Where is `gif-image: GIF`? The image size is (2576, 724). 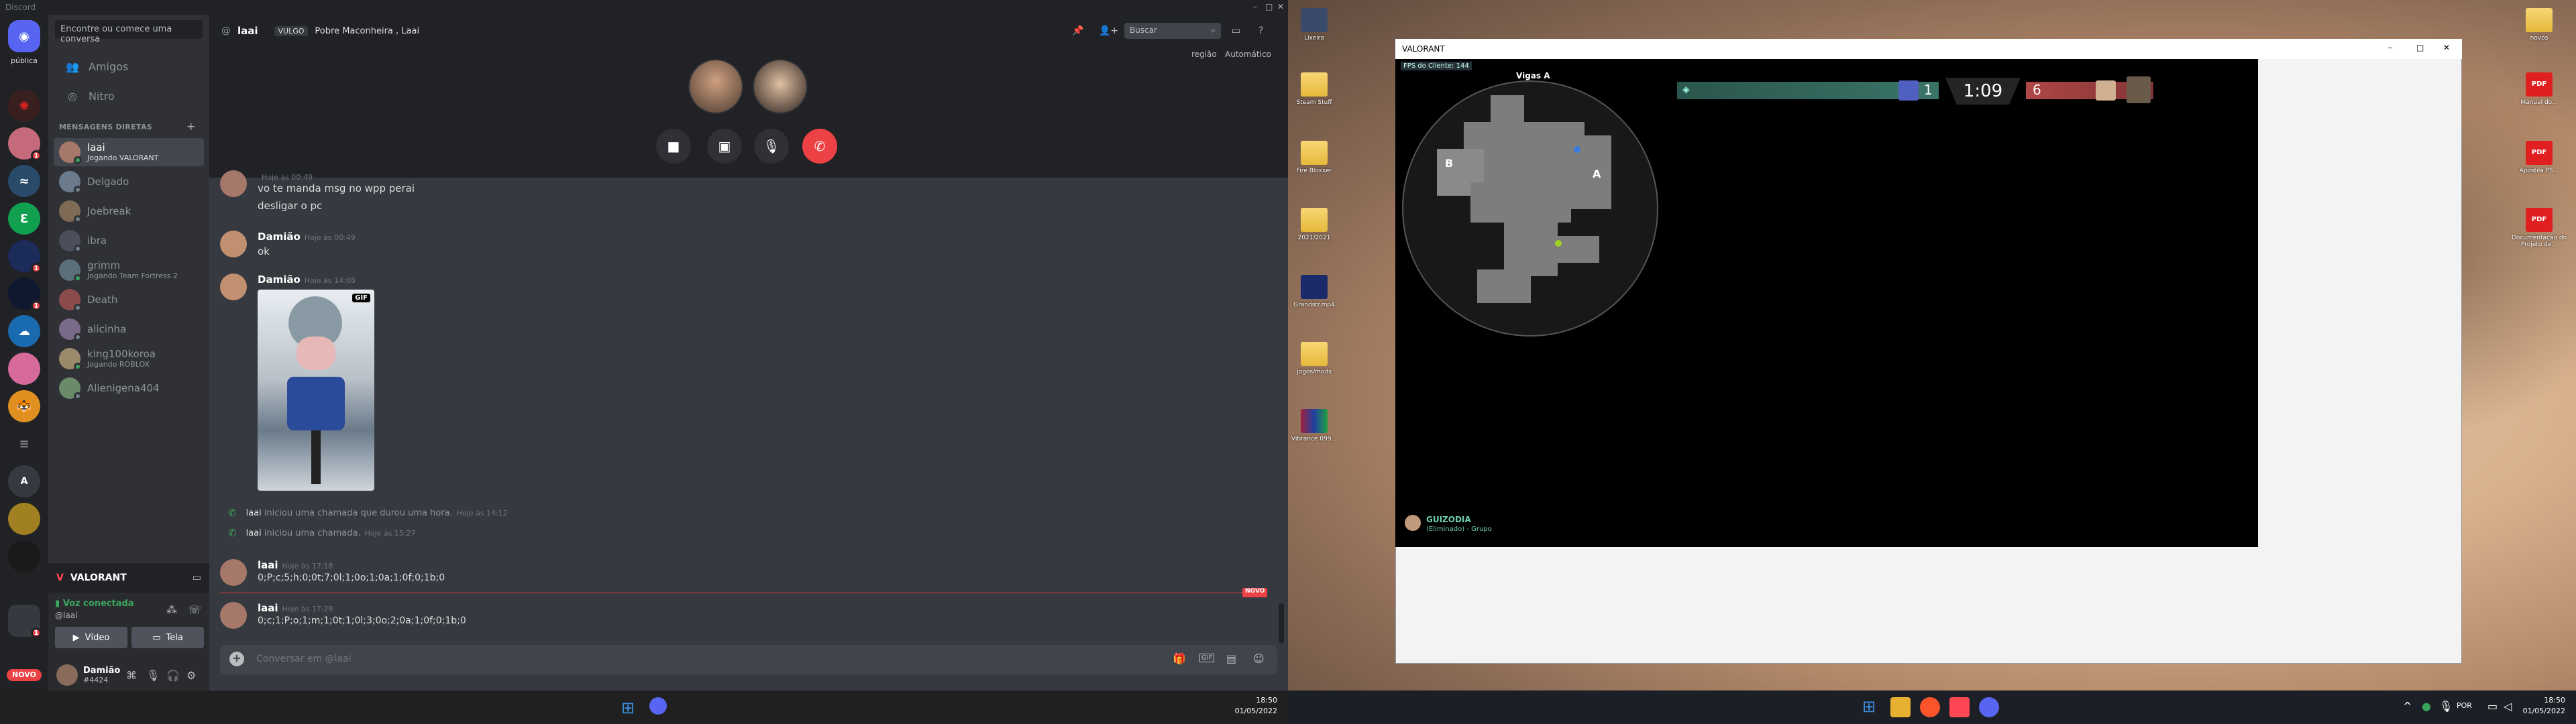
gif-image: GIF is located at coordinates (316, 390).